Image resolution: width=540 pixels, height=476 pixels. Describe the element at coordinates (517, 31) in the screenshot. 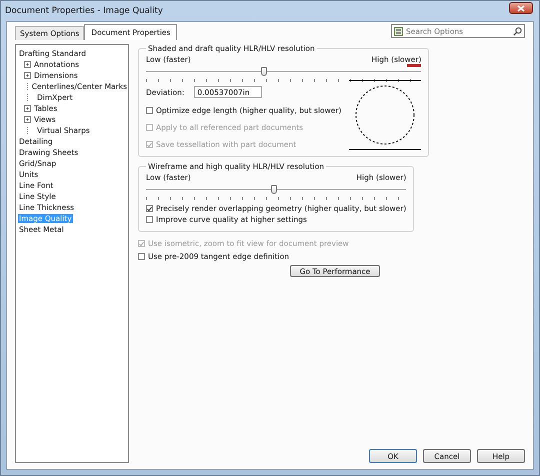

I see `search-icon` at that location.